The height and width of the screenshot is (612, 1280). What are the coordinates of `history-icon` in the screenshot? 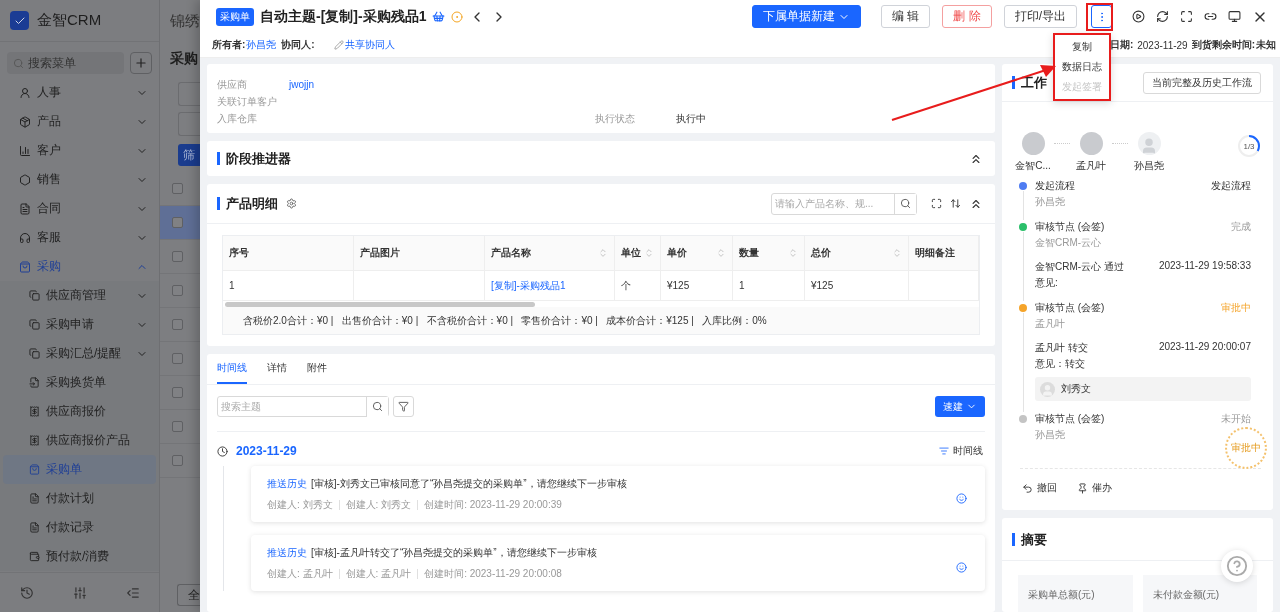 It's located at (26, 592).